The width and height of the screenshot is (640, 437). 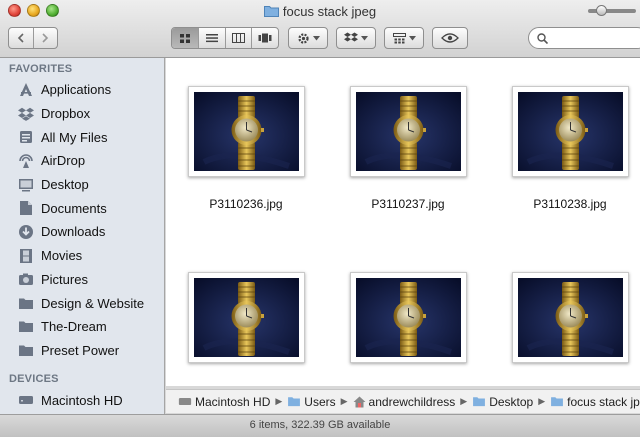 I want to click on view-switcher, so click(x=225, y=38).